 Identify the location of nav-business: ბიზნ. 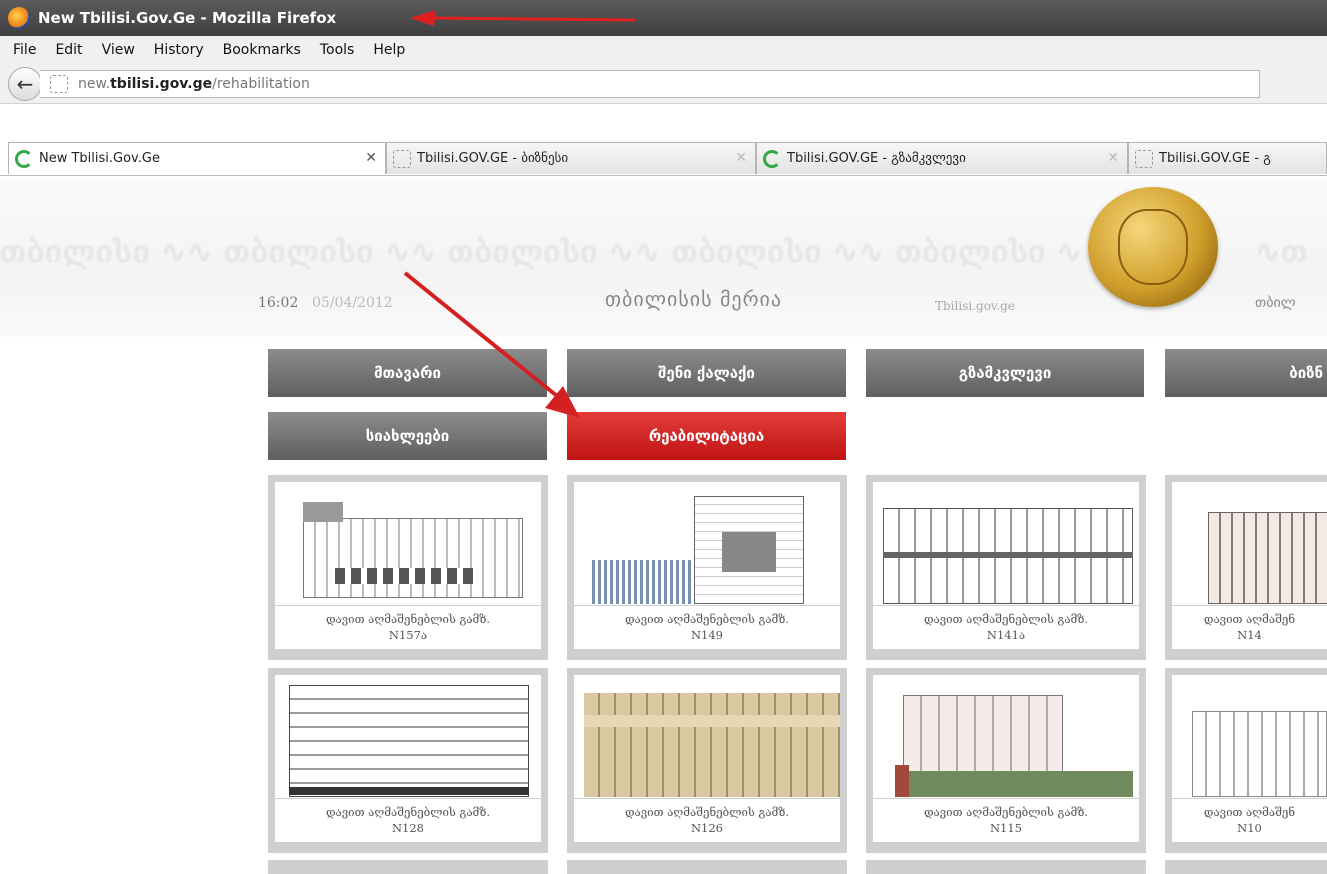
(1246, 373).